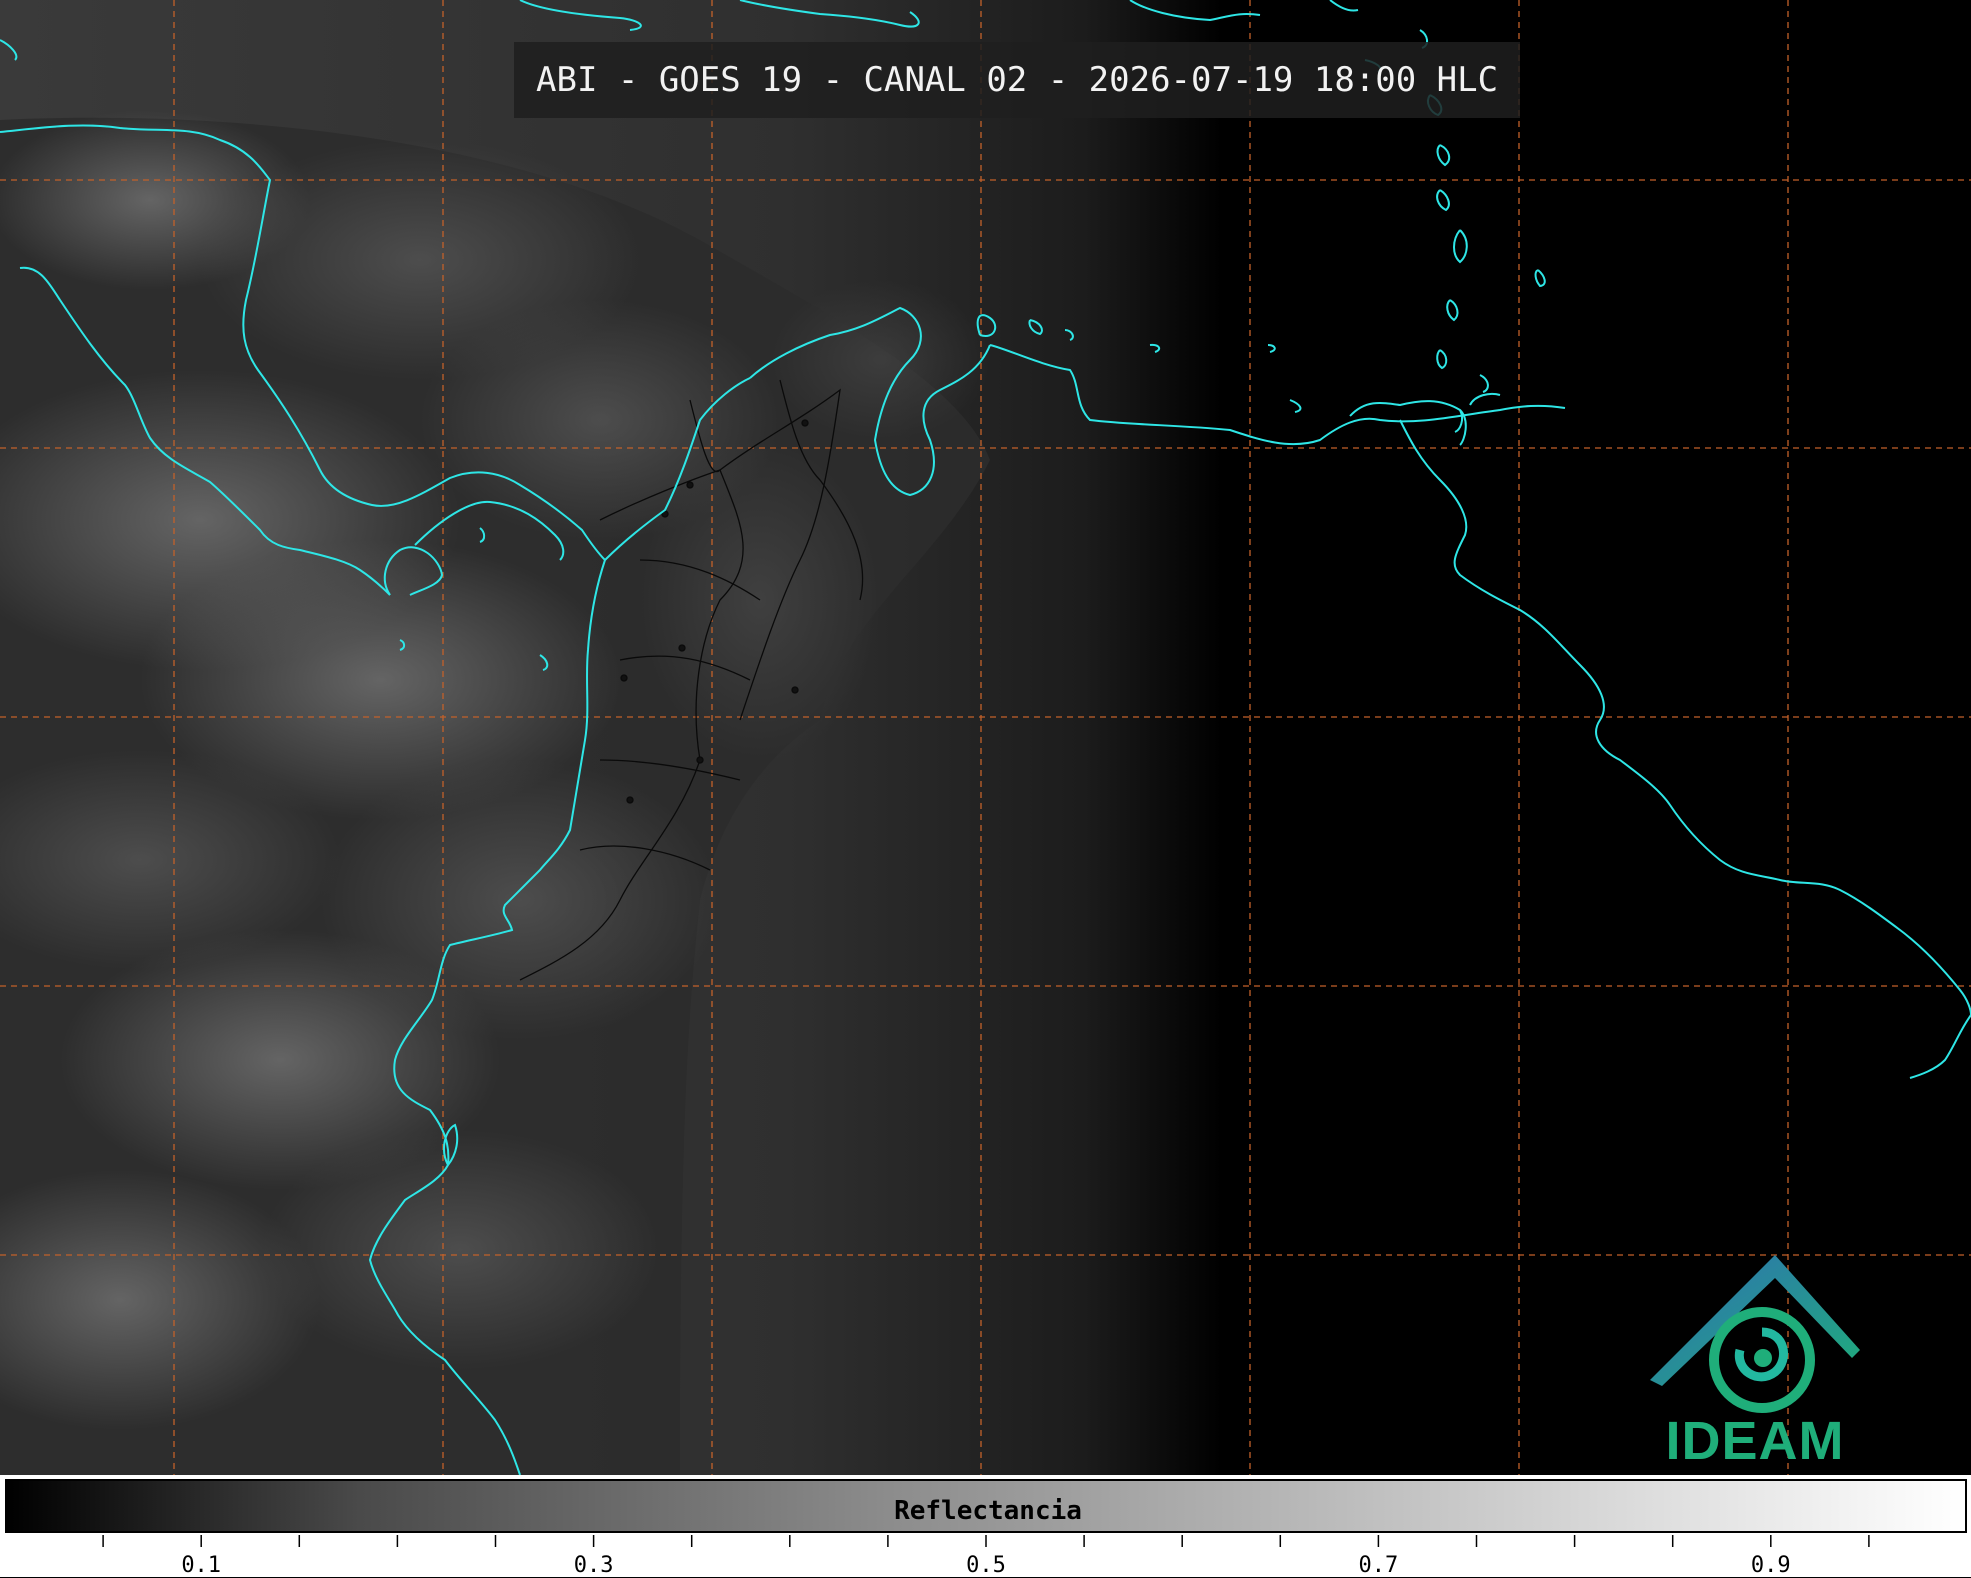 The width and height of the screenshot is (1971, 1578). Describe the element at coordinates (1378, 1565) in the screenshot. I see `colorbar-tick-label: 0.7` at that location.